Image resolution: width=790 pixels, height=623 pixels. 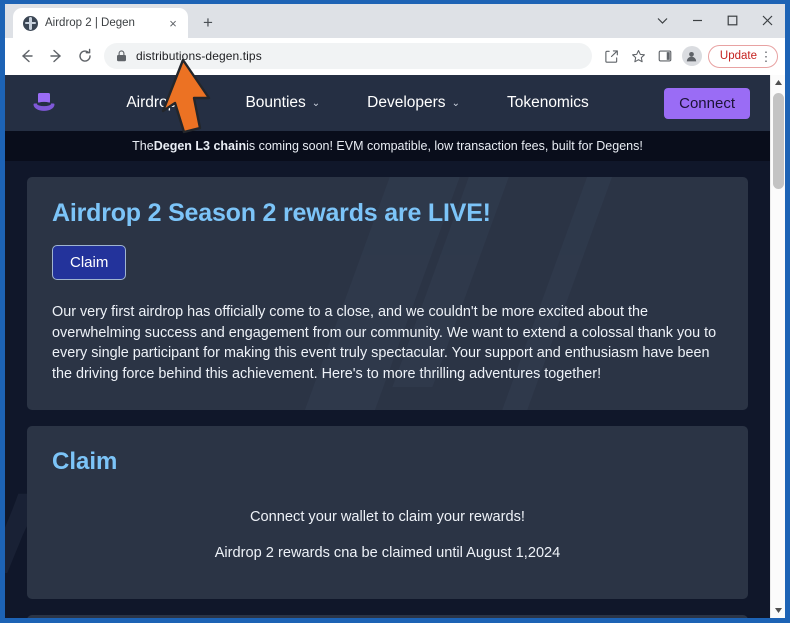 I want to click on reload-button, so click(x=84, y=56).